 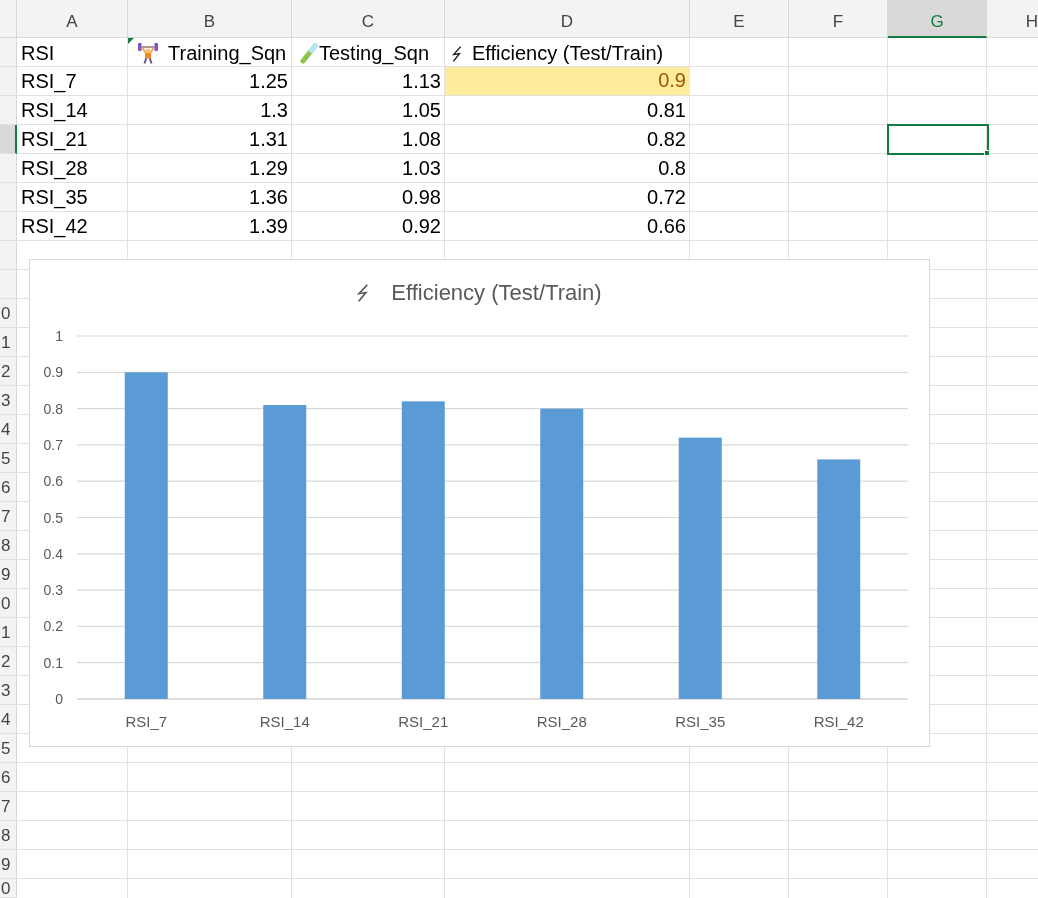 What do you see at coordinates (838, 19) in the screenshot?
I see `column-header: F` at bounding box center [838, 19].